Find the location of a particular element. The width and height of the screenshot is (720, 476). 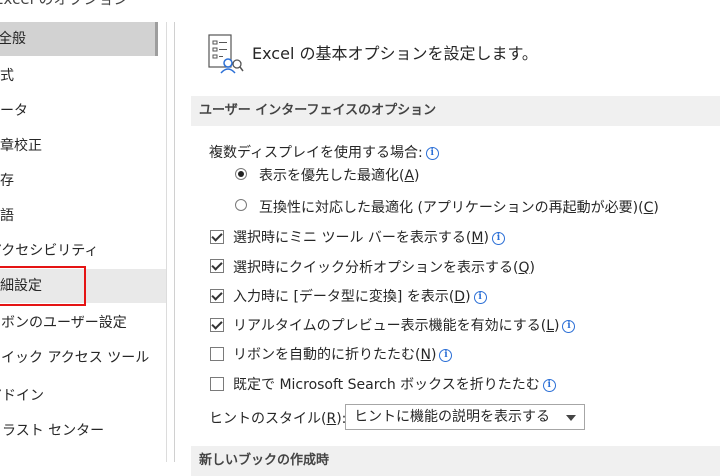

access-key: D is located at coordinates (460, 297).